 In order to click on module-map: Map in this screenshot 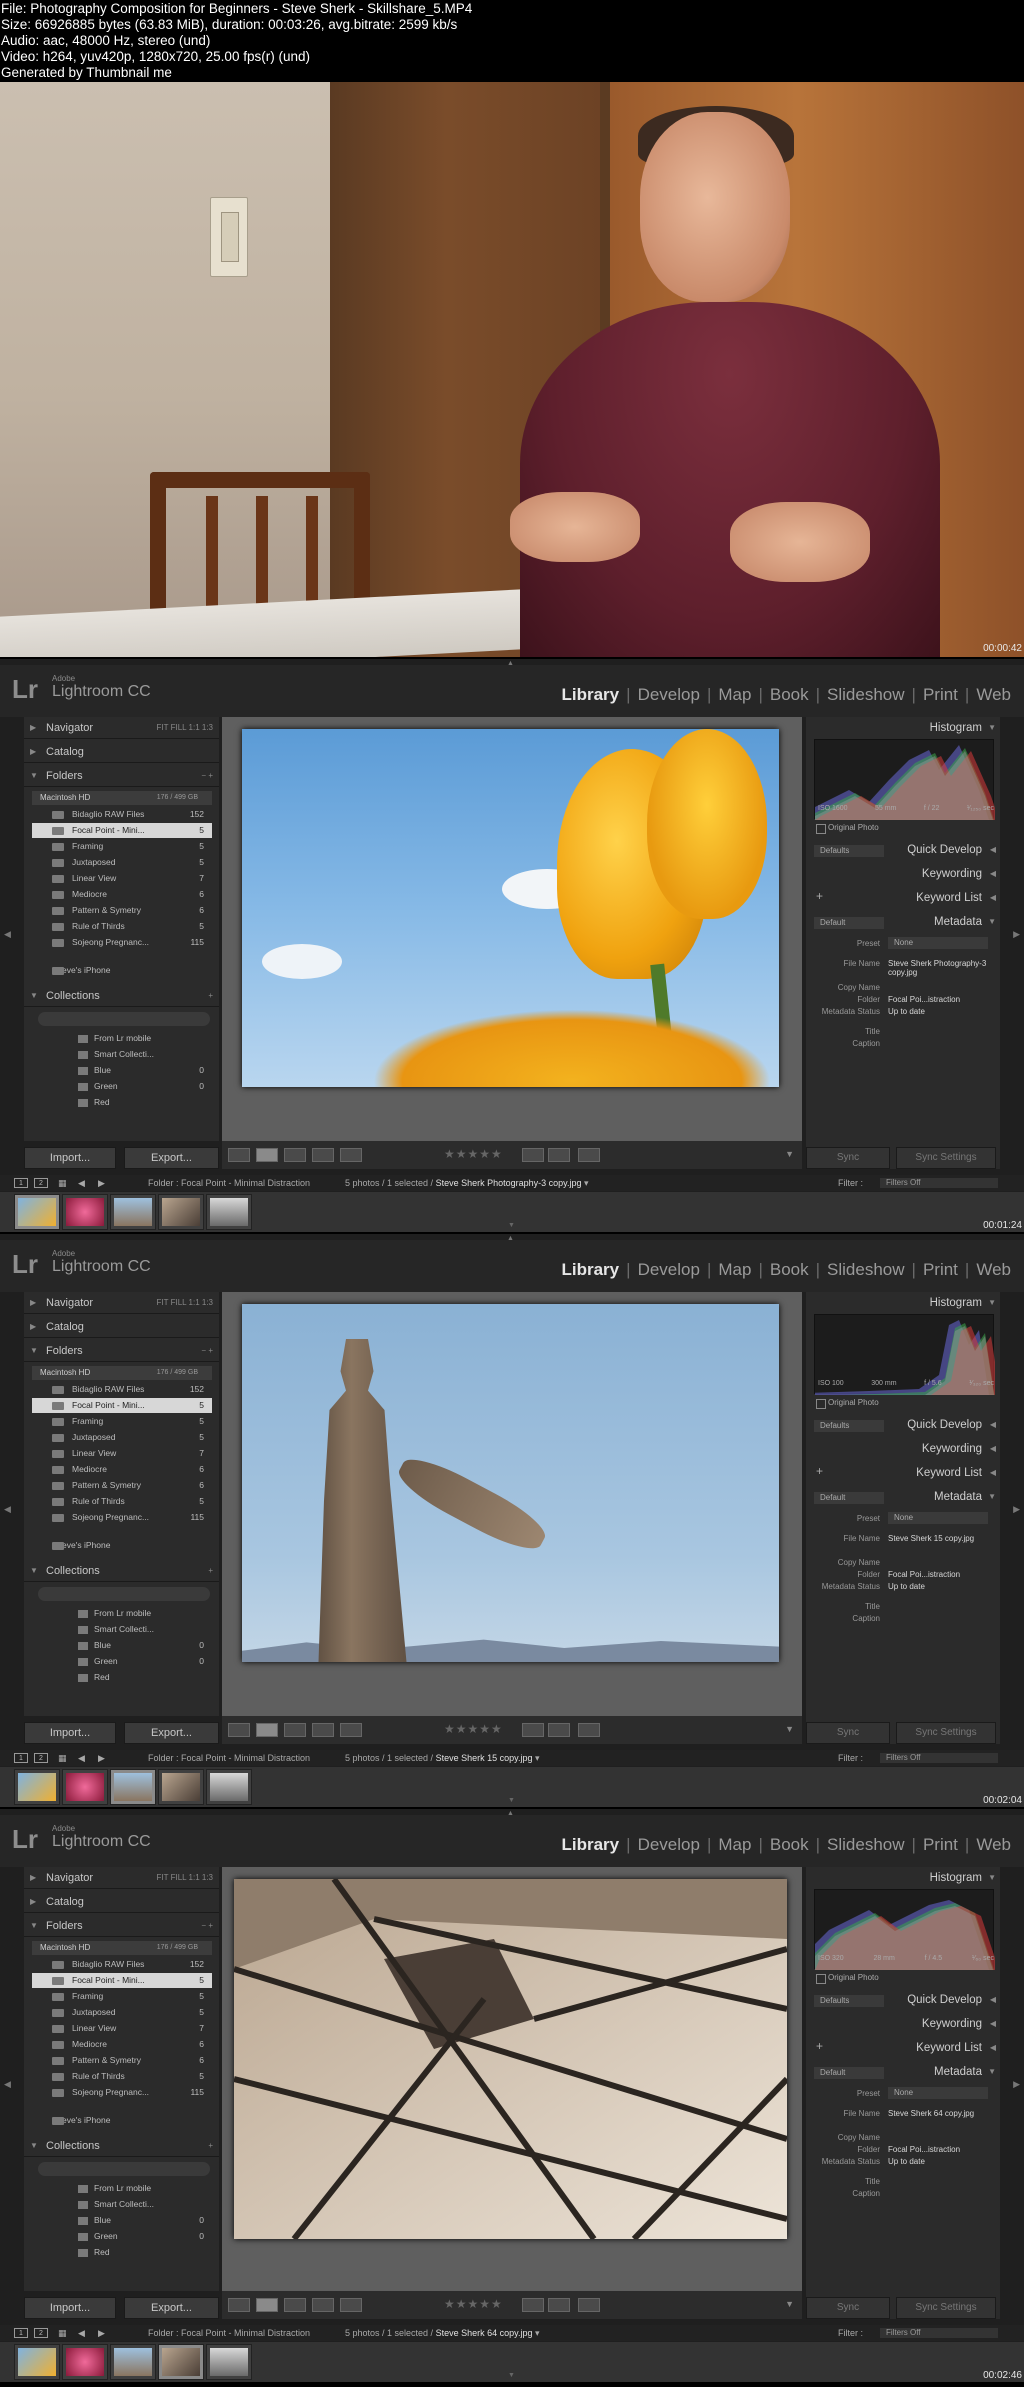, I will do `click(734, 1270)`.